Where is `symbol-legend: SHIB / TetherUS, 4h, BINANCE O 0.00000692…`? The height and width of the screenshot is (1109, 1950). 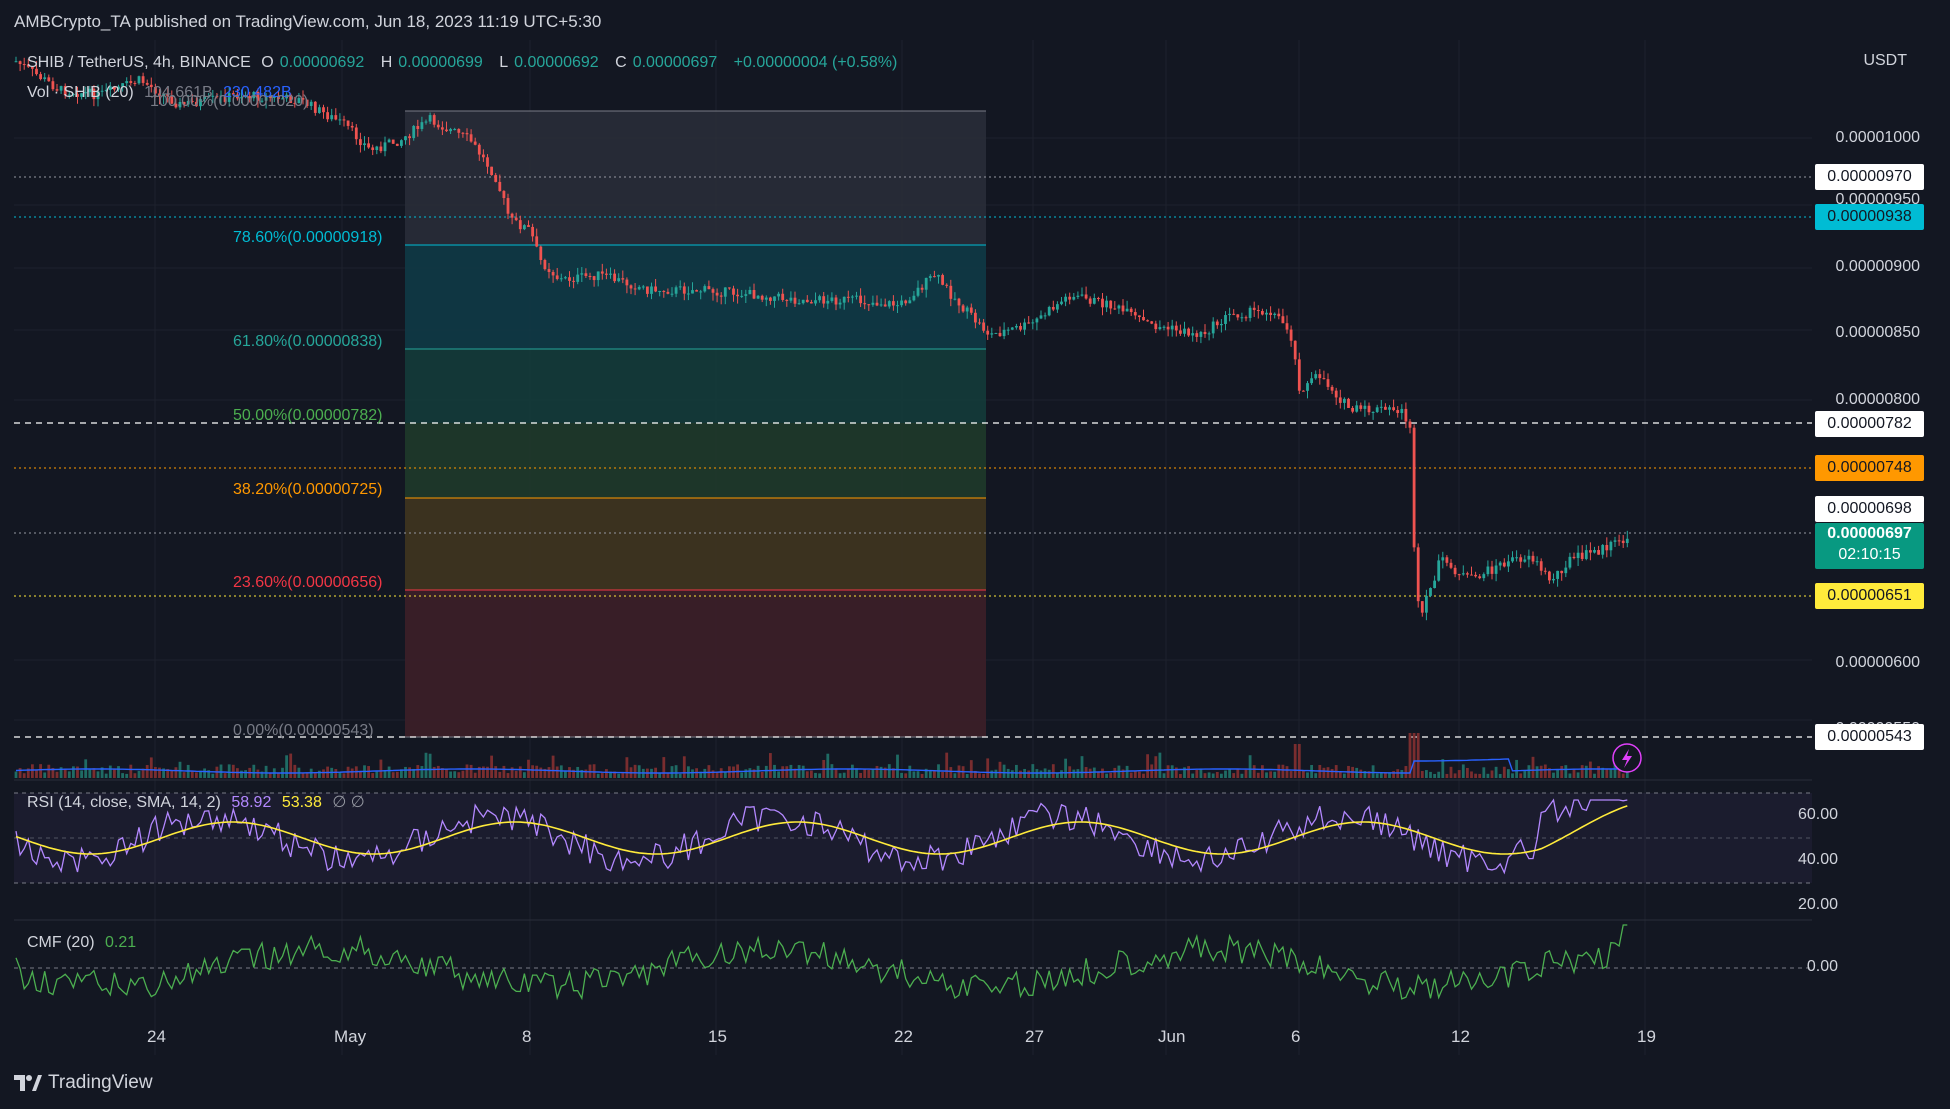 symbol-legend: SHIB / TetherUS, 4h, BINANCE O 0.00000692… is located at coordinates (465, 63).